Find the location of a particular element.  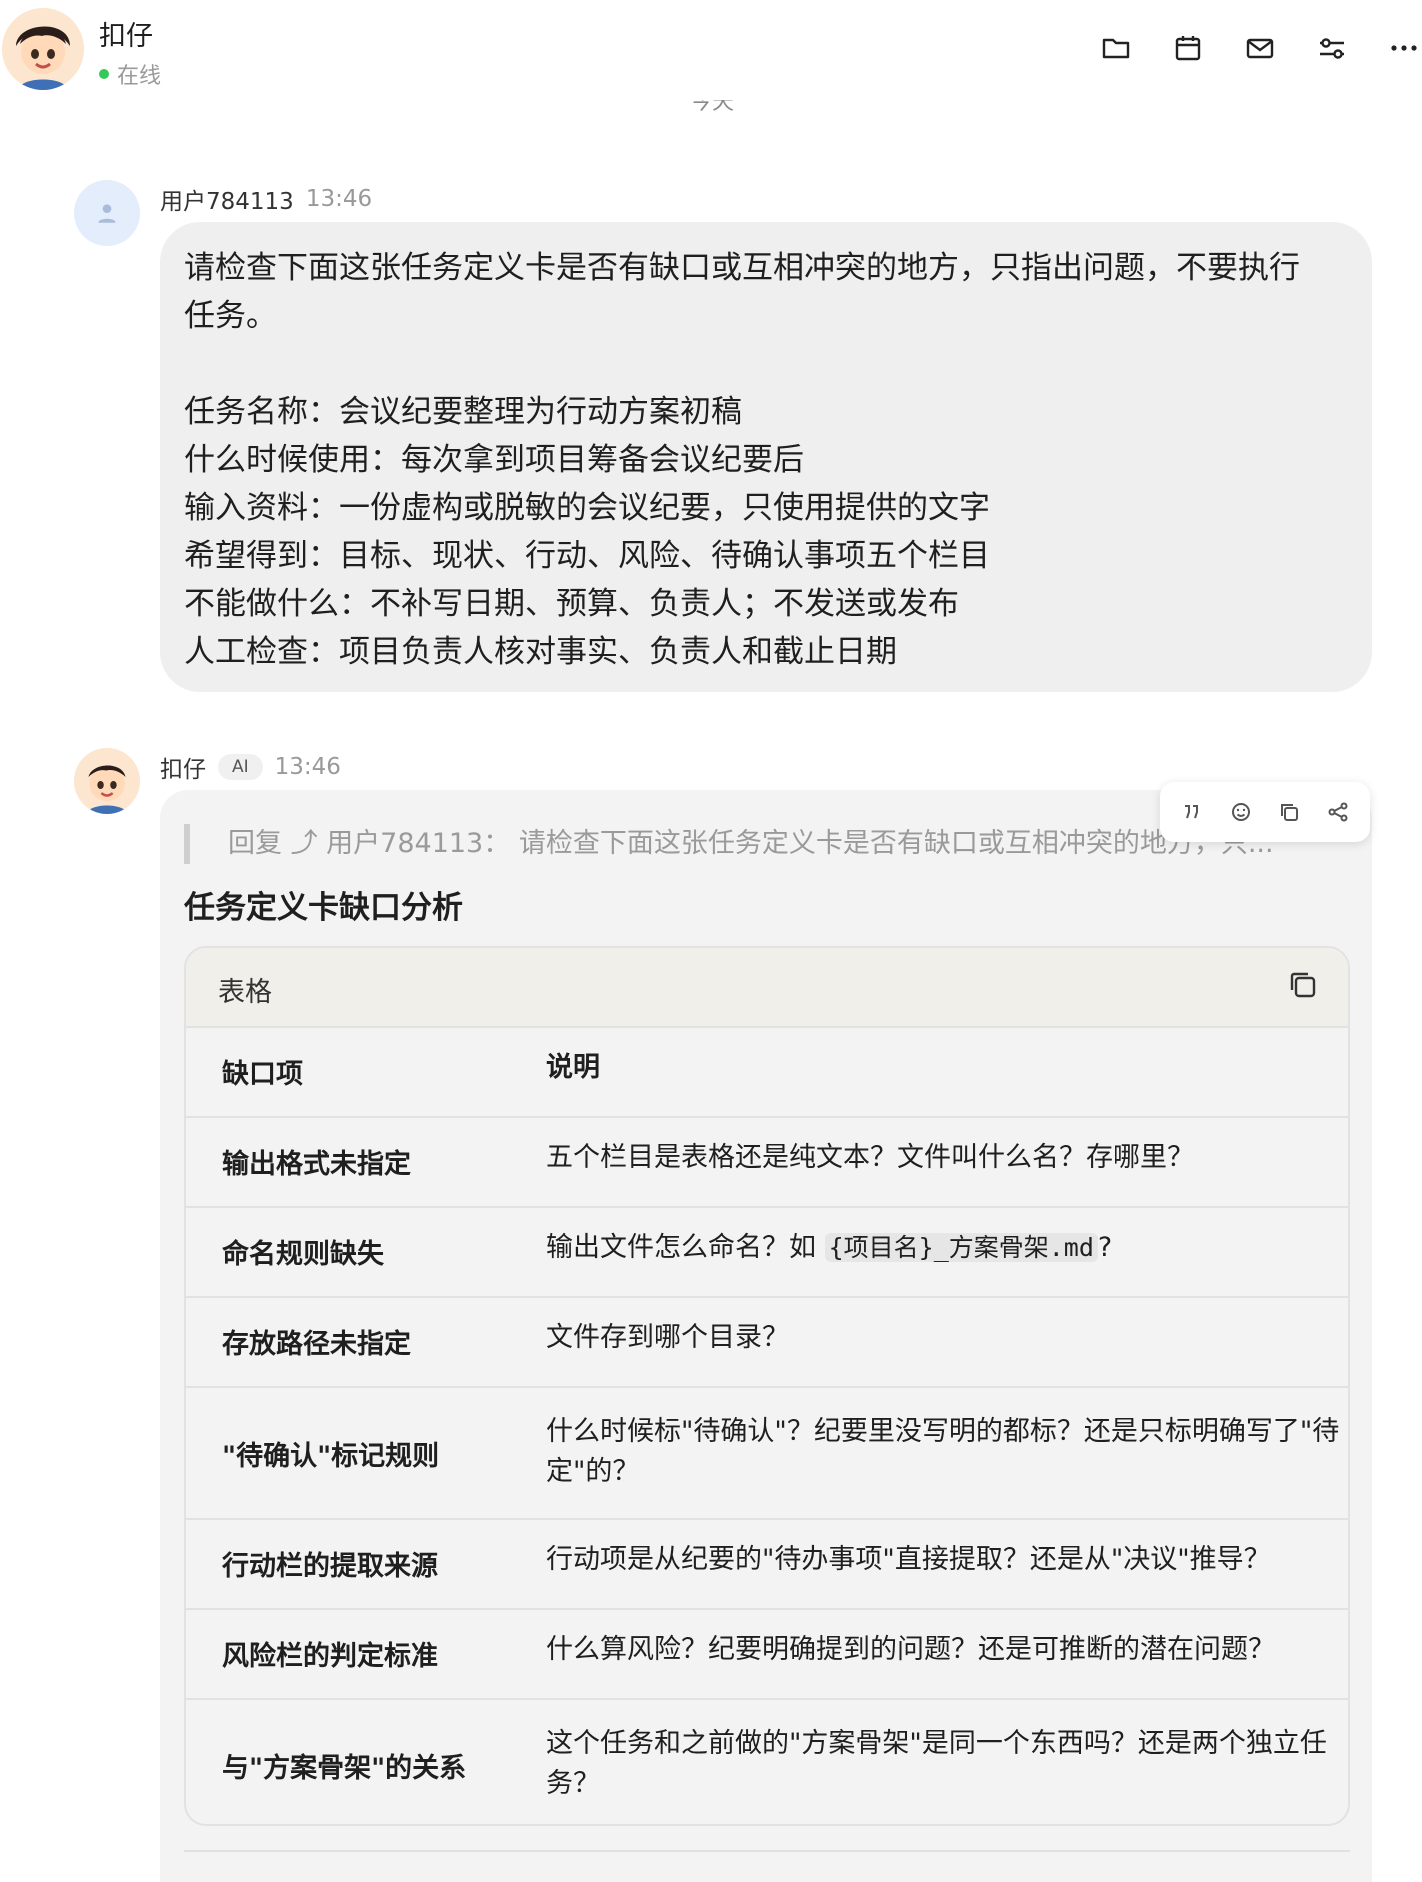

gap-item: 命名规则缺失 is located at coordinates (303, 1254).